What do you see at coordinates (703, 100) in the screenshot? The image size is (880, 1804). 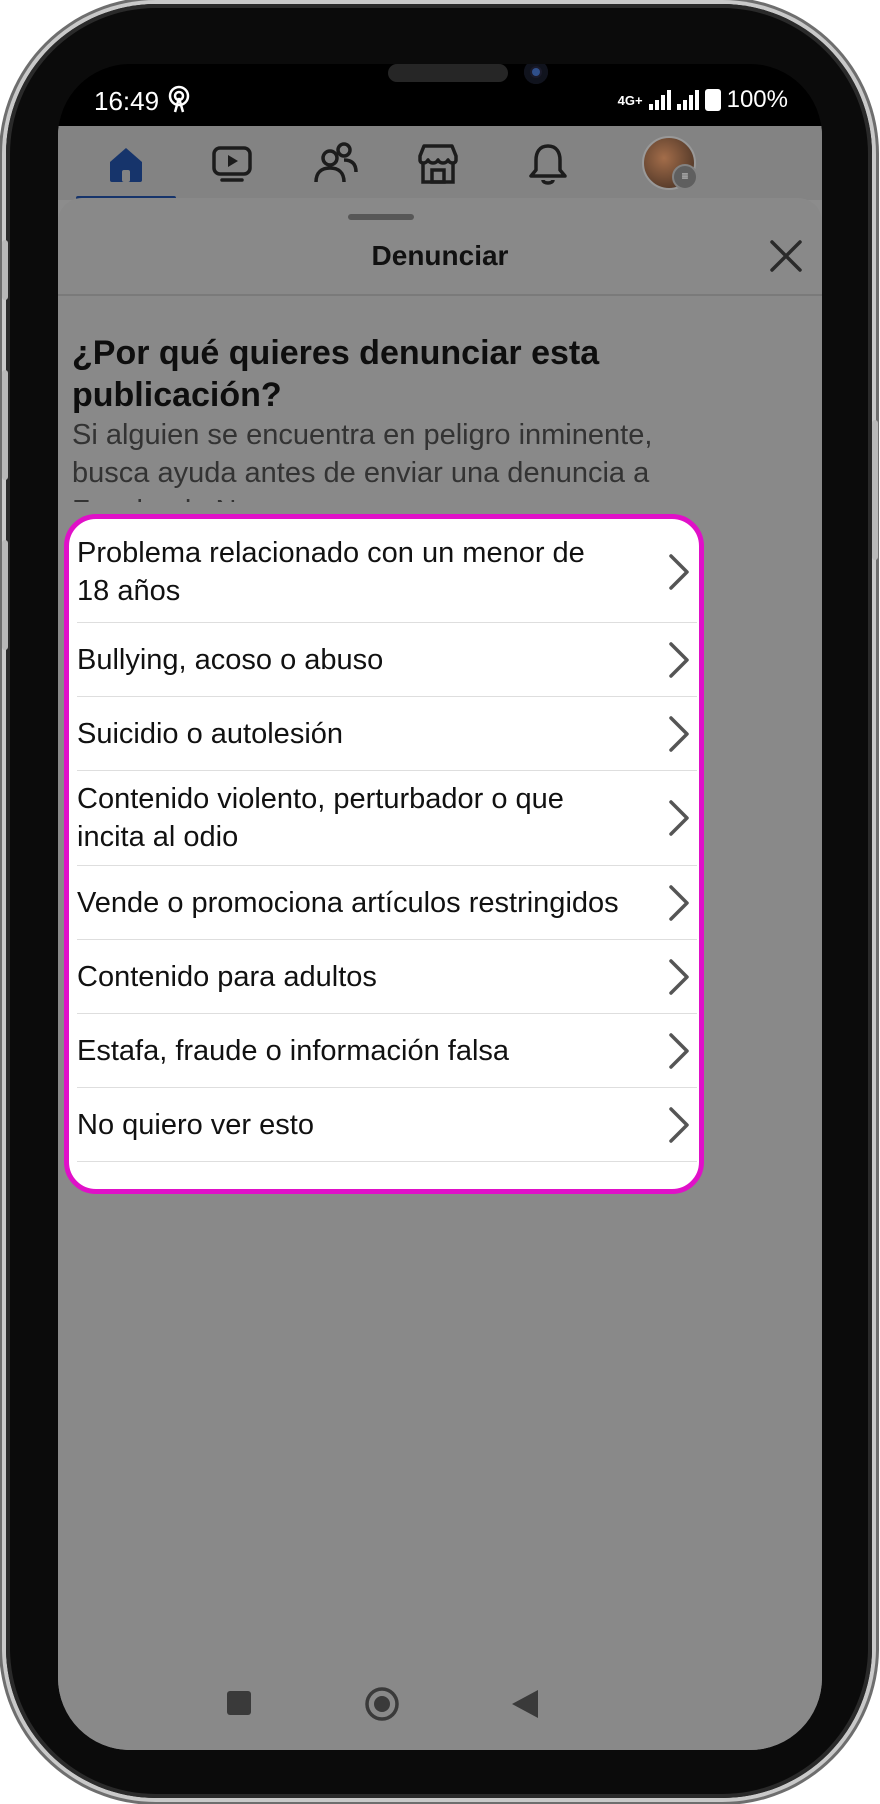 I see `status-indicators: 4G+ 100%` at bounding box center [703, 100].